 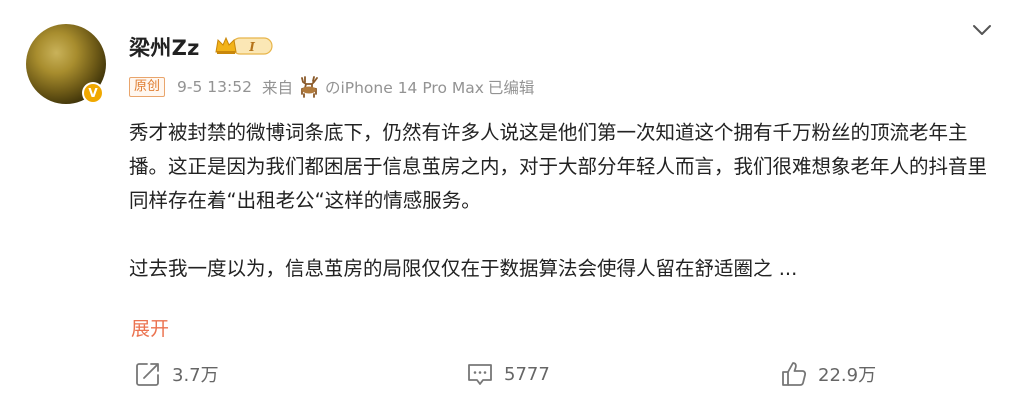 What do you see at coordinates (480, 374) in the screenshot?
I see `comment-icon` at bounding box center [480, 374].